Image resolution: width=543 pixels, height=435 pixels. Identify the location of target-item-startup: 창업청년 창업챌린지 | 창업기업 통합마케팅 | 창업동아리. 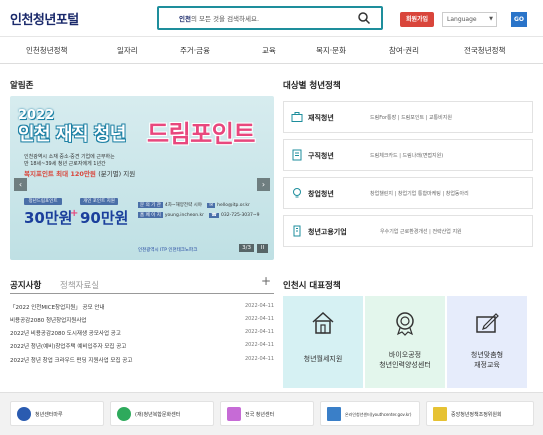
(408, 193).